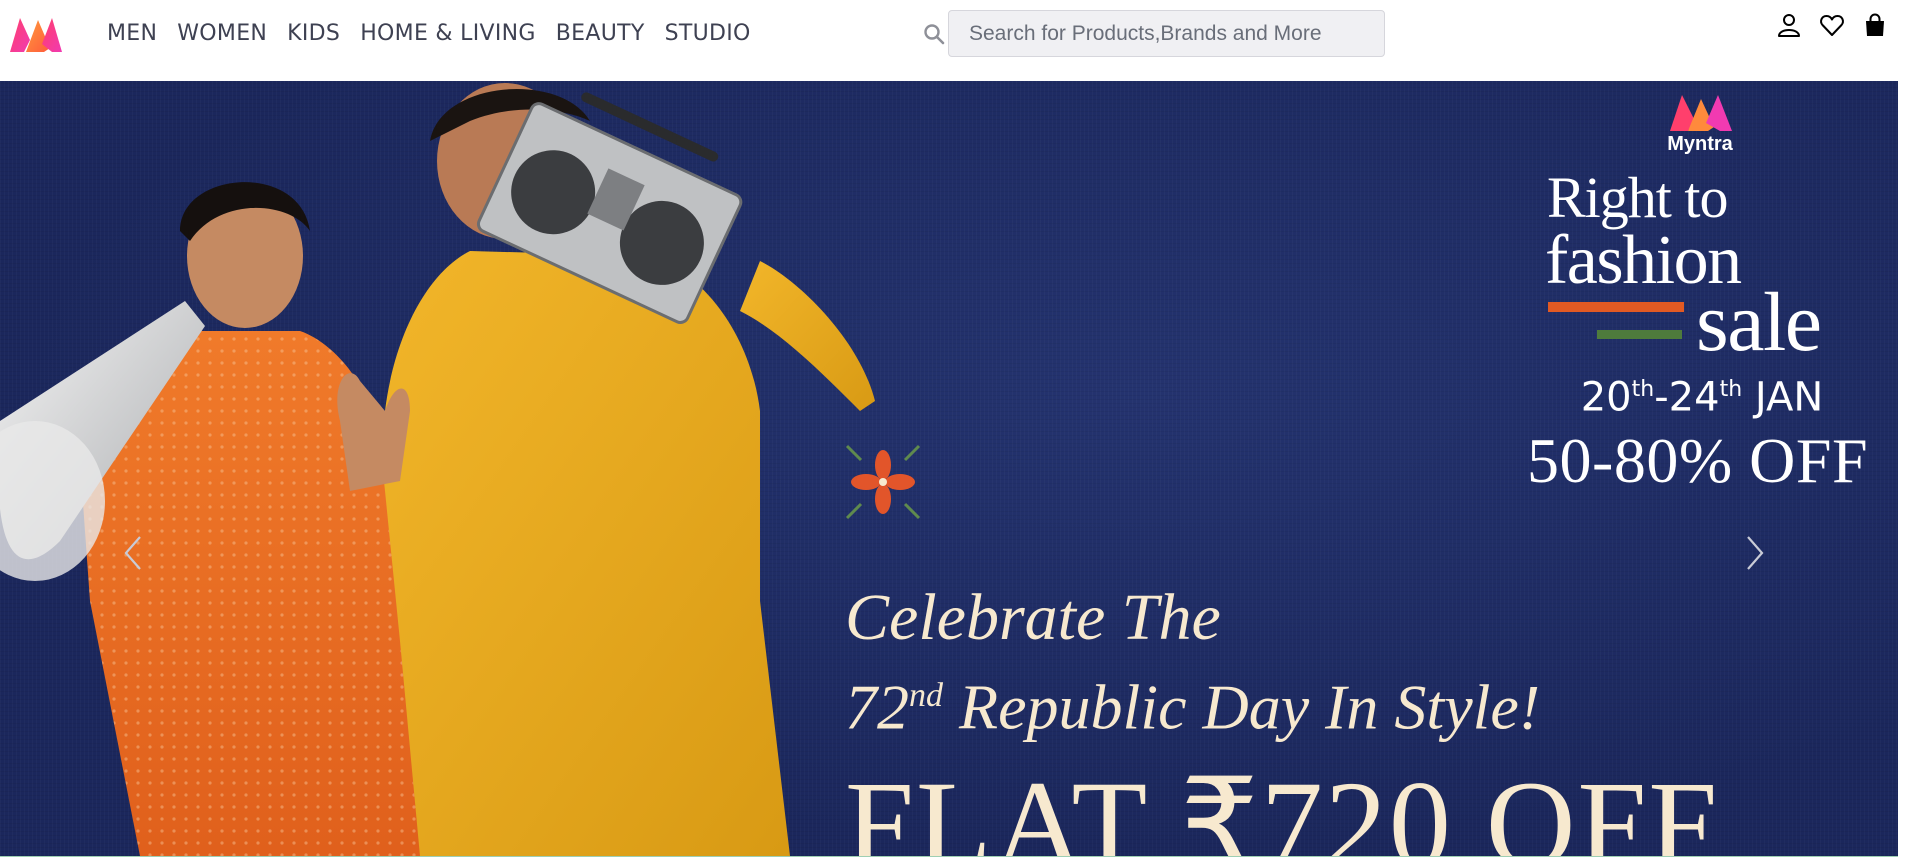 The image size is (1910, 857). I want to click on nav-item-studio: STUDIO, so click(708, 33).